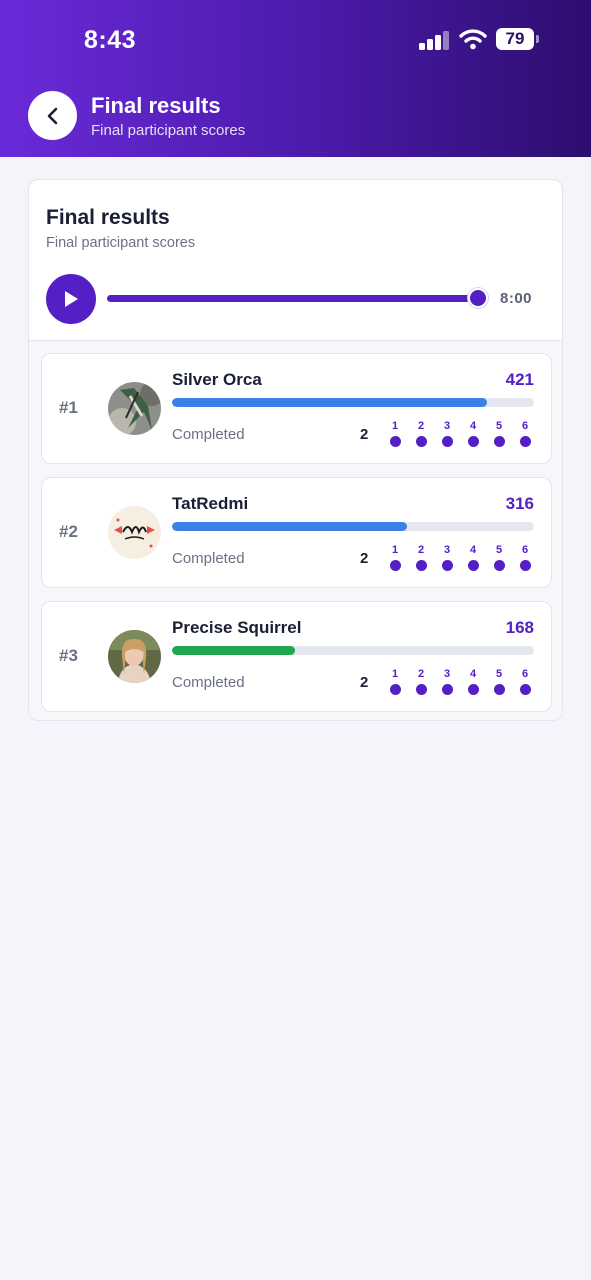 Image resolution: width=591 pixels, height=1280 pixels. I want to click on cellular-signal-icon, so click(435, 40).